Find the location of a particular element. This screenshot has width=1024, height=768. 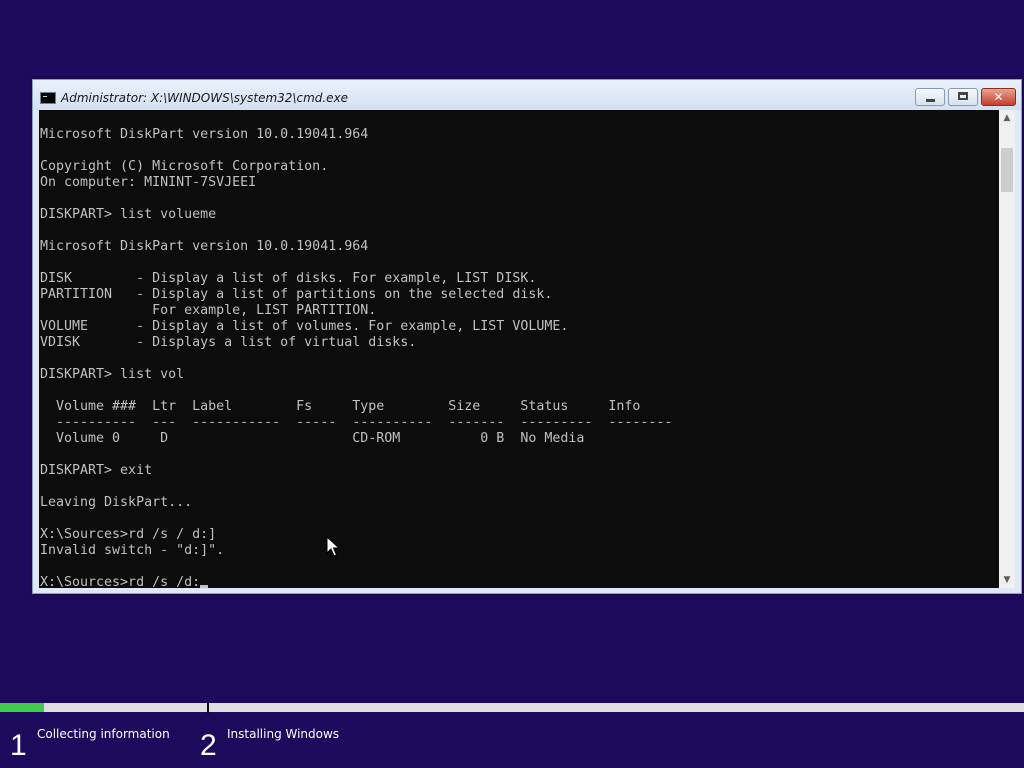

scroll-down-icon: ▼ is located at coordinates (1007, 580).